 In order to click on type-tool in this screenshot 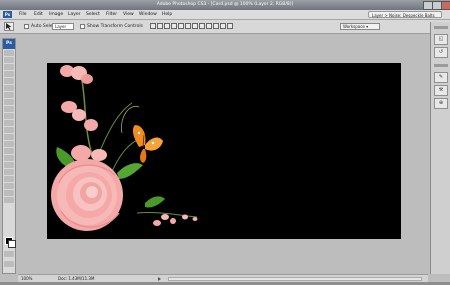, I will do `click(9, 158)`.